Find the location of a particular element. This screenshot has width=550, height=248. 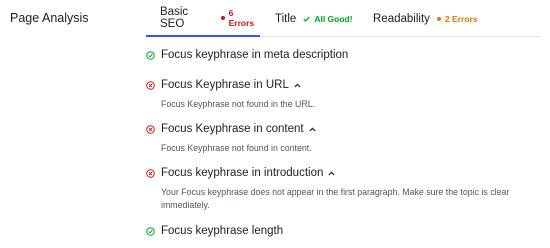

error-count-badge: 6 Errors is located at coordinates (240, 17).